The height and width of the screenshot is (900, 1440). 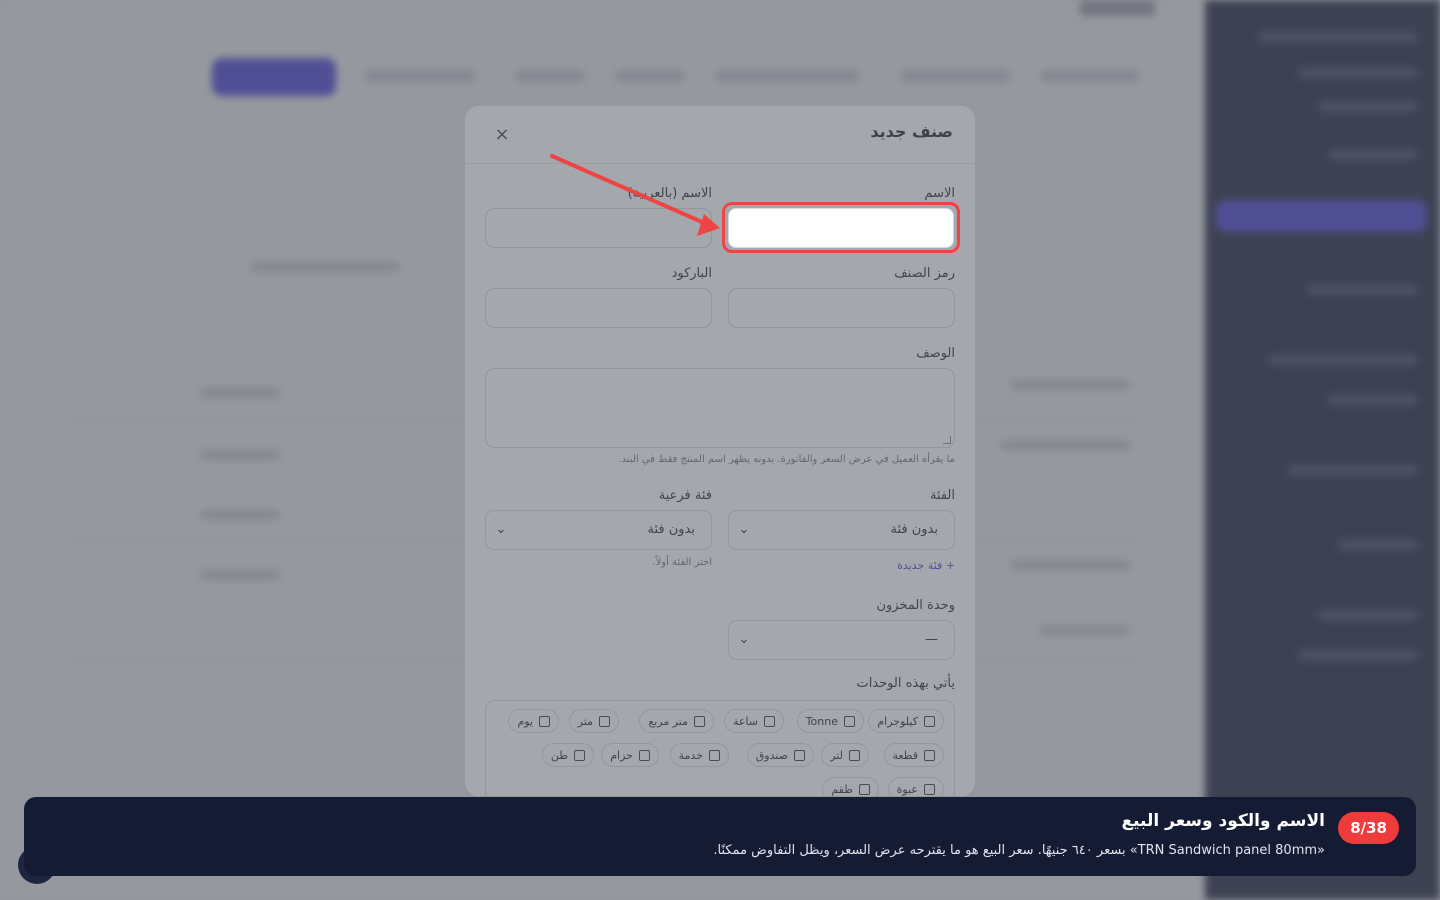 What do you see at coordinates (598, 530) in the screenshot?
I see `subcategory-select: بدون فئة ⌄` at bounding box center [598, 530].